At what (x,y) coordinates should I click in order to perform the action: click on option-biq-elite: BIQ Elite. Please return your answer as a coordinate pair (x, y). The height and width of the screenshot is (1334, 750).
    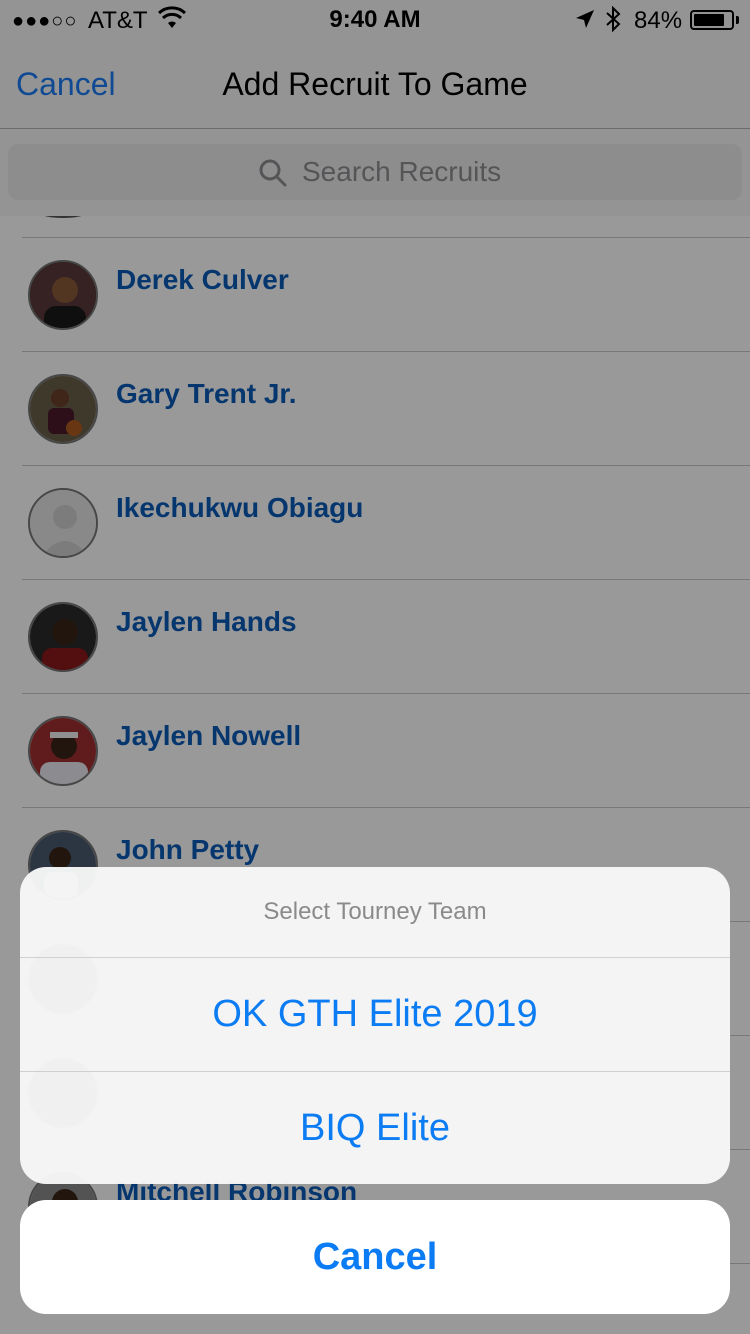
    Looking at the image, I should click on (375, 1128).